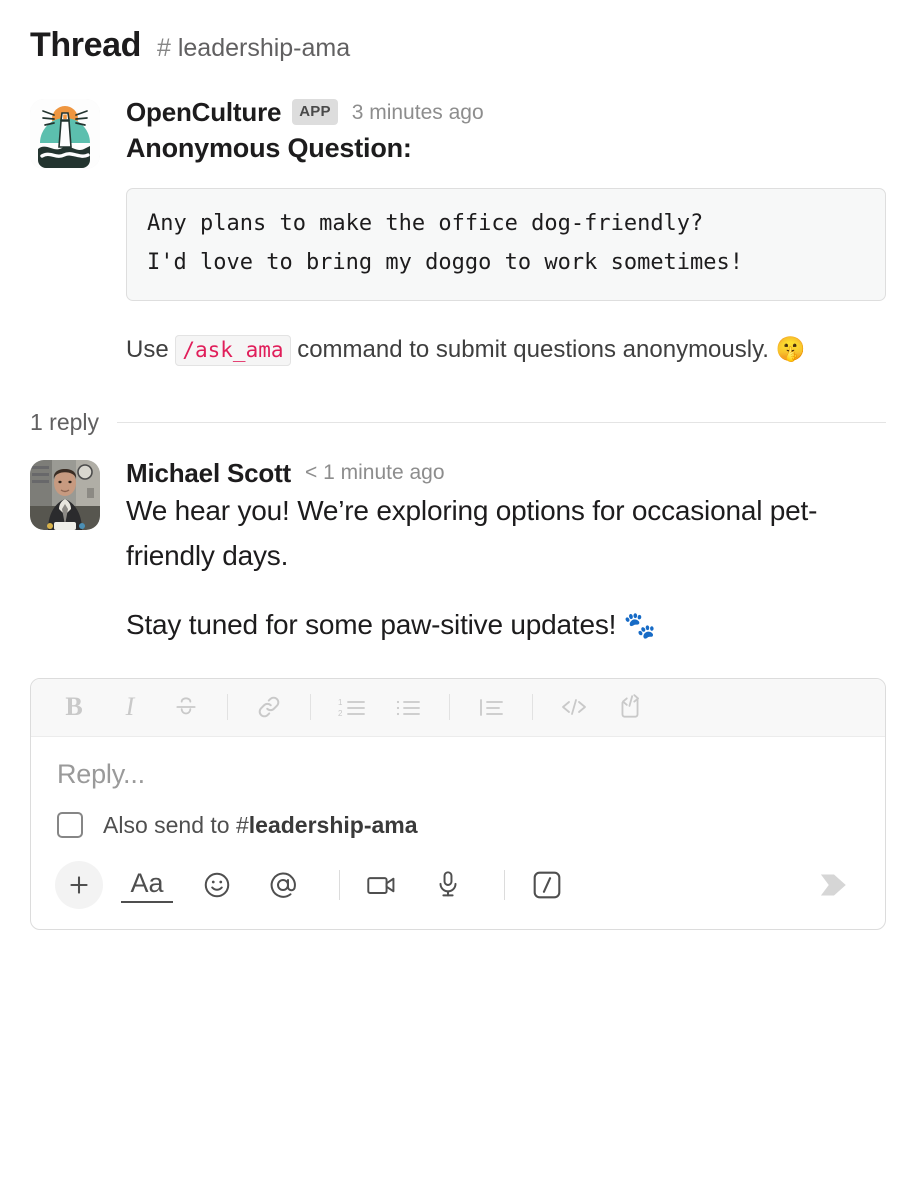 The height and width of the screenshot is (1186, 916). Describe the element at coordinates (352, 707) in the screenshot. I see `ordered-list-icon: 1 2` at that location.